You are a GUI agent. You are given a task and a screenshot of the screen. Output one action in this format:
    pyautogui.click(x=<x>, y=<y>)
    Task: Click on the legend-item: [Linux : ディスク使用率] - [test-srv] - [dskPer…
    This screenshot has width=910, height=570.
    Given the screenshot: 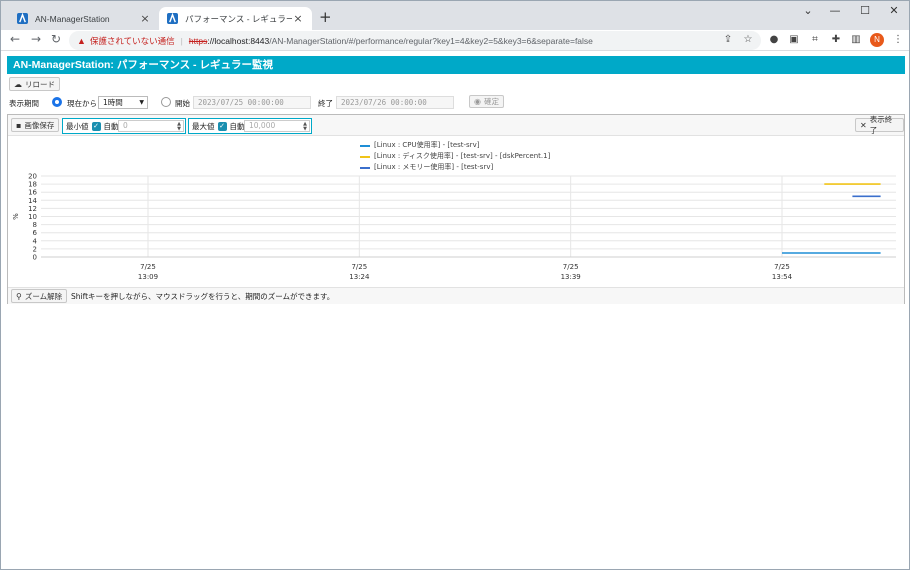 What is the action you would take?
    pyautogui.click(x=455, y=156)
    